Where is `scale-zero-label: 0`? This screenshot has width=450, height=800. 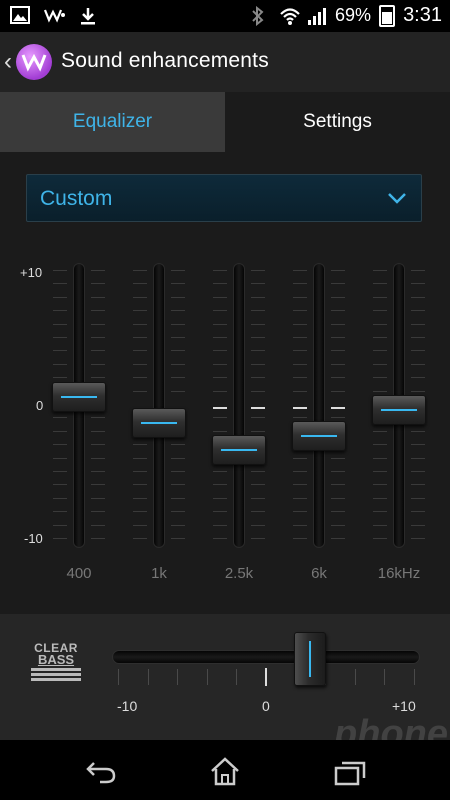
scale-zero-label: 0 is located at coordinates (40, 405).